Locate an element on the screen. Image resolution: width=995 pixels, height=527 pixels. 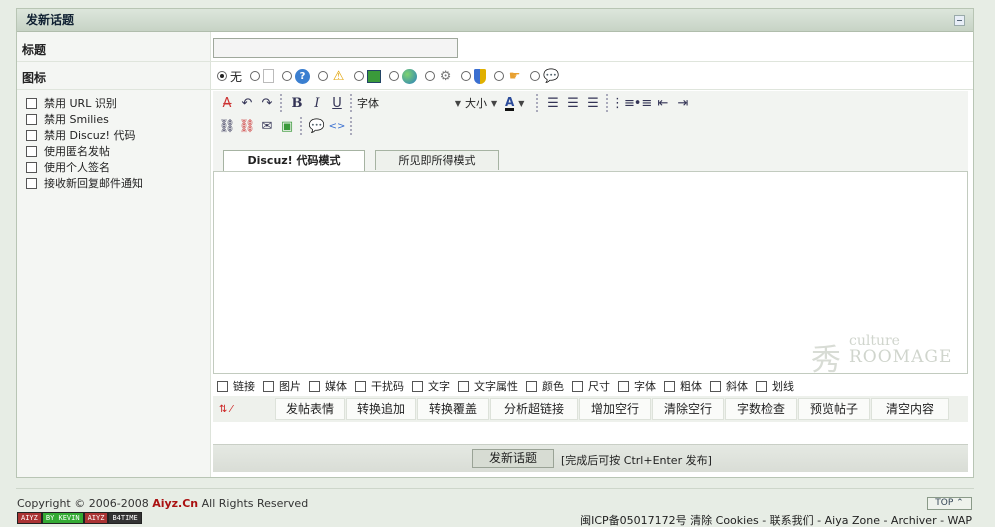
code-option: 链接 is located at coordinates (236, 386).